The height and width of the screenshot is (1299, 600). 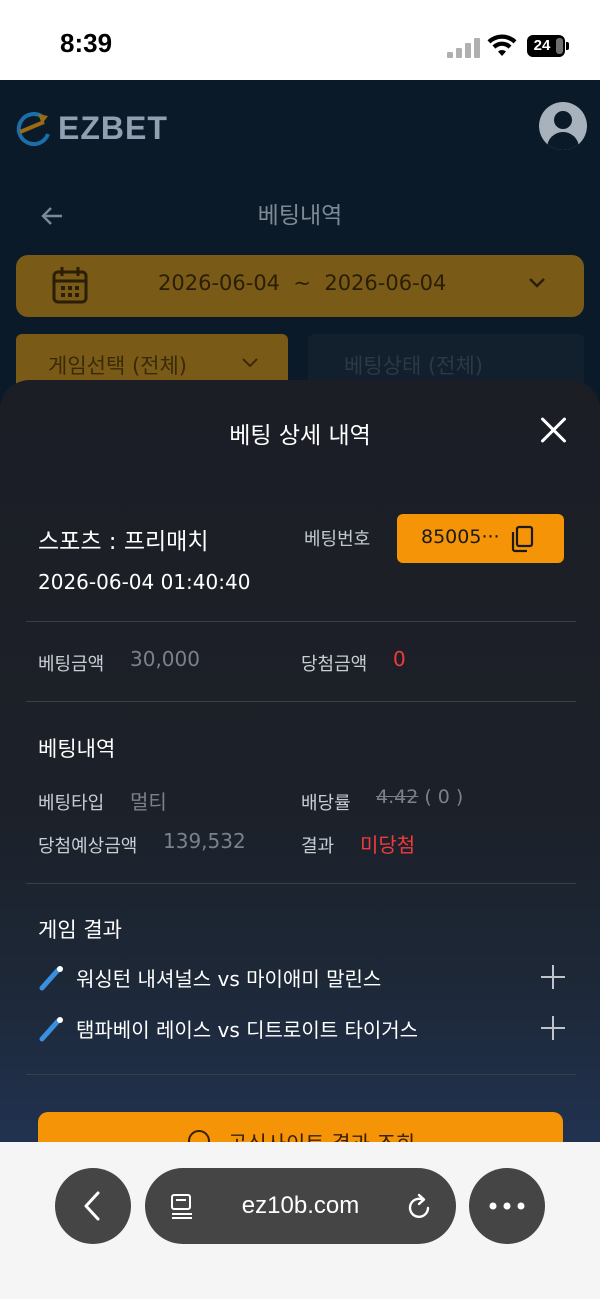 I want to click on bet-datetime: 2026-06-04 01:40:40, so click(x=144, y=582).